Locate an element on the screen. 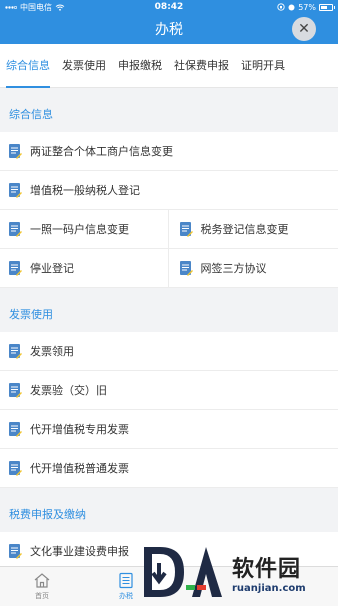 The width and height of the screenshot is (338, 606). list-cell: 税务登记信息变更 is located at coordinates (252, 229).